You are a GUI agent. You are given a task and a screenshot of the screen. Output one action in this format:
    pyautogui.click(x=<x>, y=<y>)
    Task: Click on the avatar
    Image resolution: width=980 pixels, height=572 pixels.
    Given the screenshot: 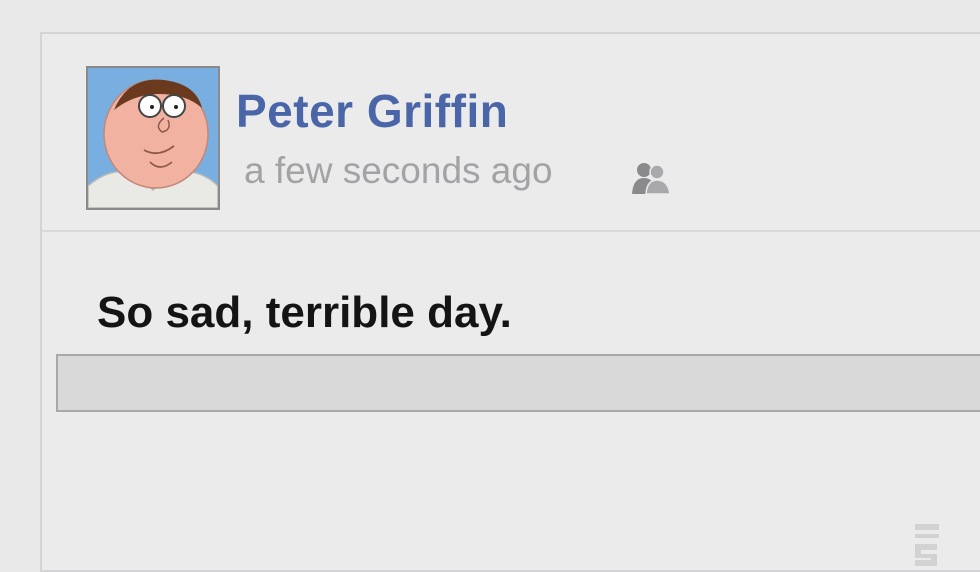 What is the action you would take?
    pyautogui.click(x=153, y=138)
    